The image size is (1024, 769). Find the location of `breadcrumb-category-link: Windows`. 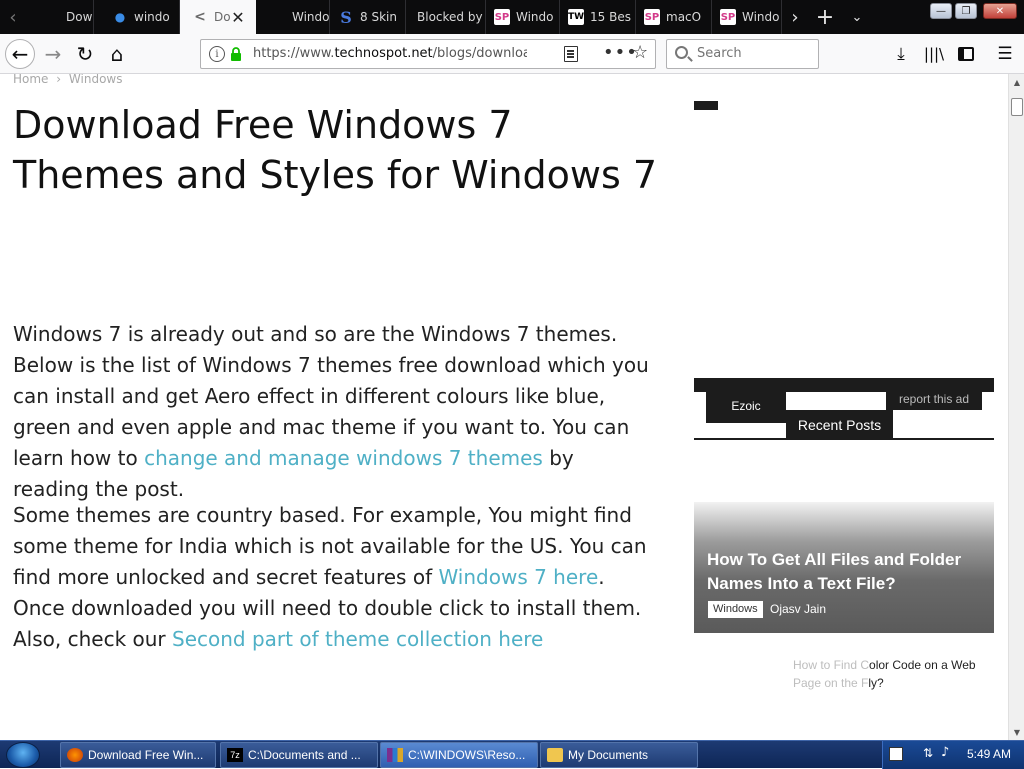

breadcrumb-category-link: Windows is located at coordinates (96, 80).